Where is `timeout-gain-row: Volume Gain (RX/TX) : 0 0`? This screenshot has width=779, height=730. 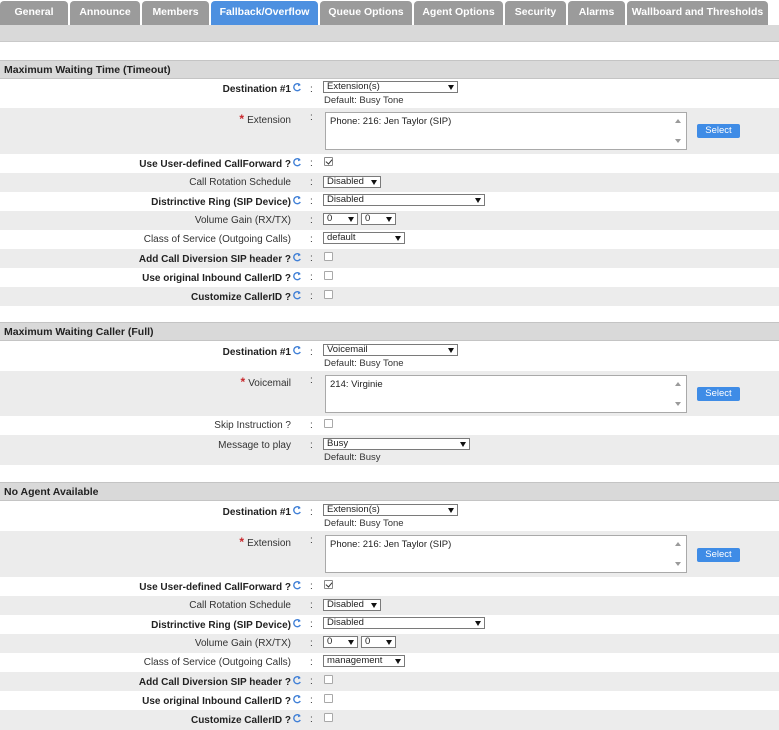
timeout-gain-row: Volume Gain (RX/TX) : 0 0 is located at coordinates (389, 220).